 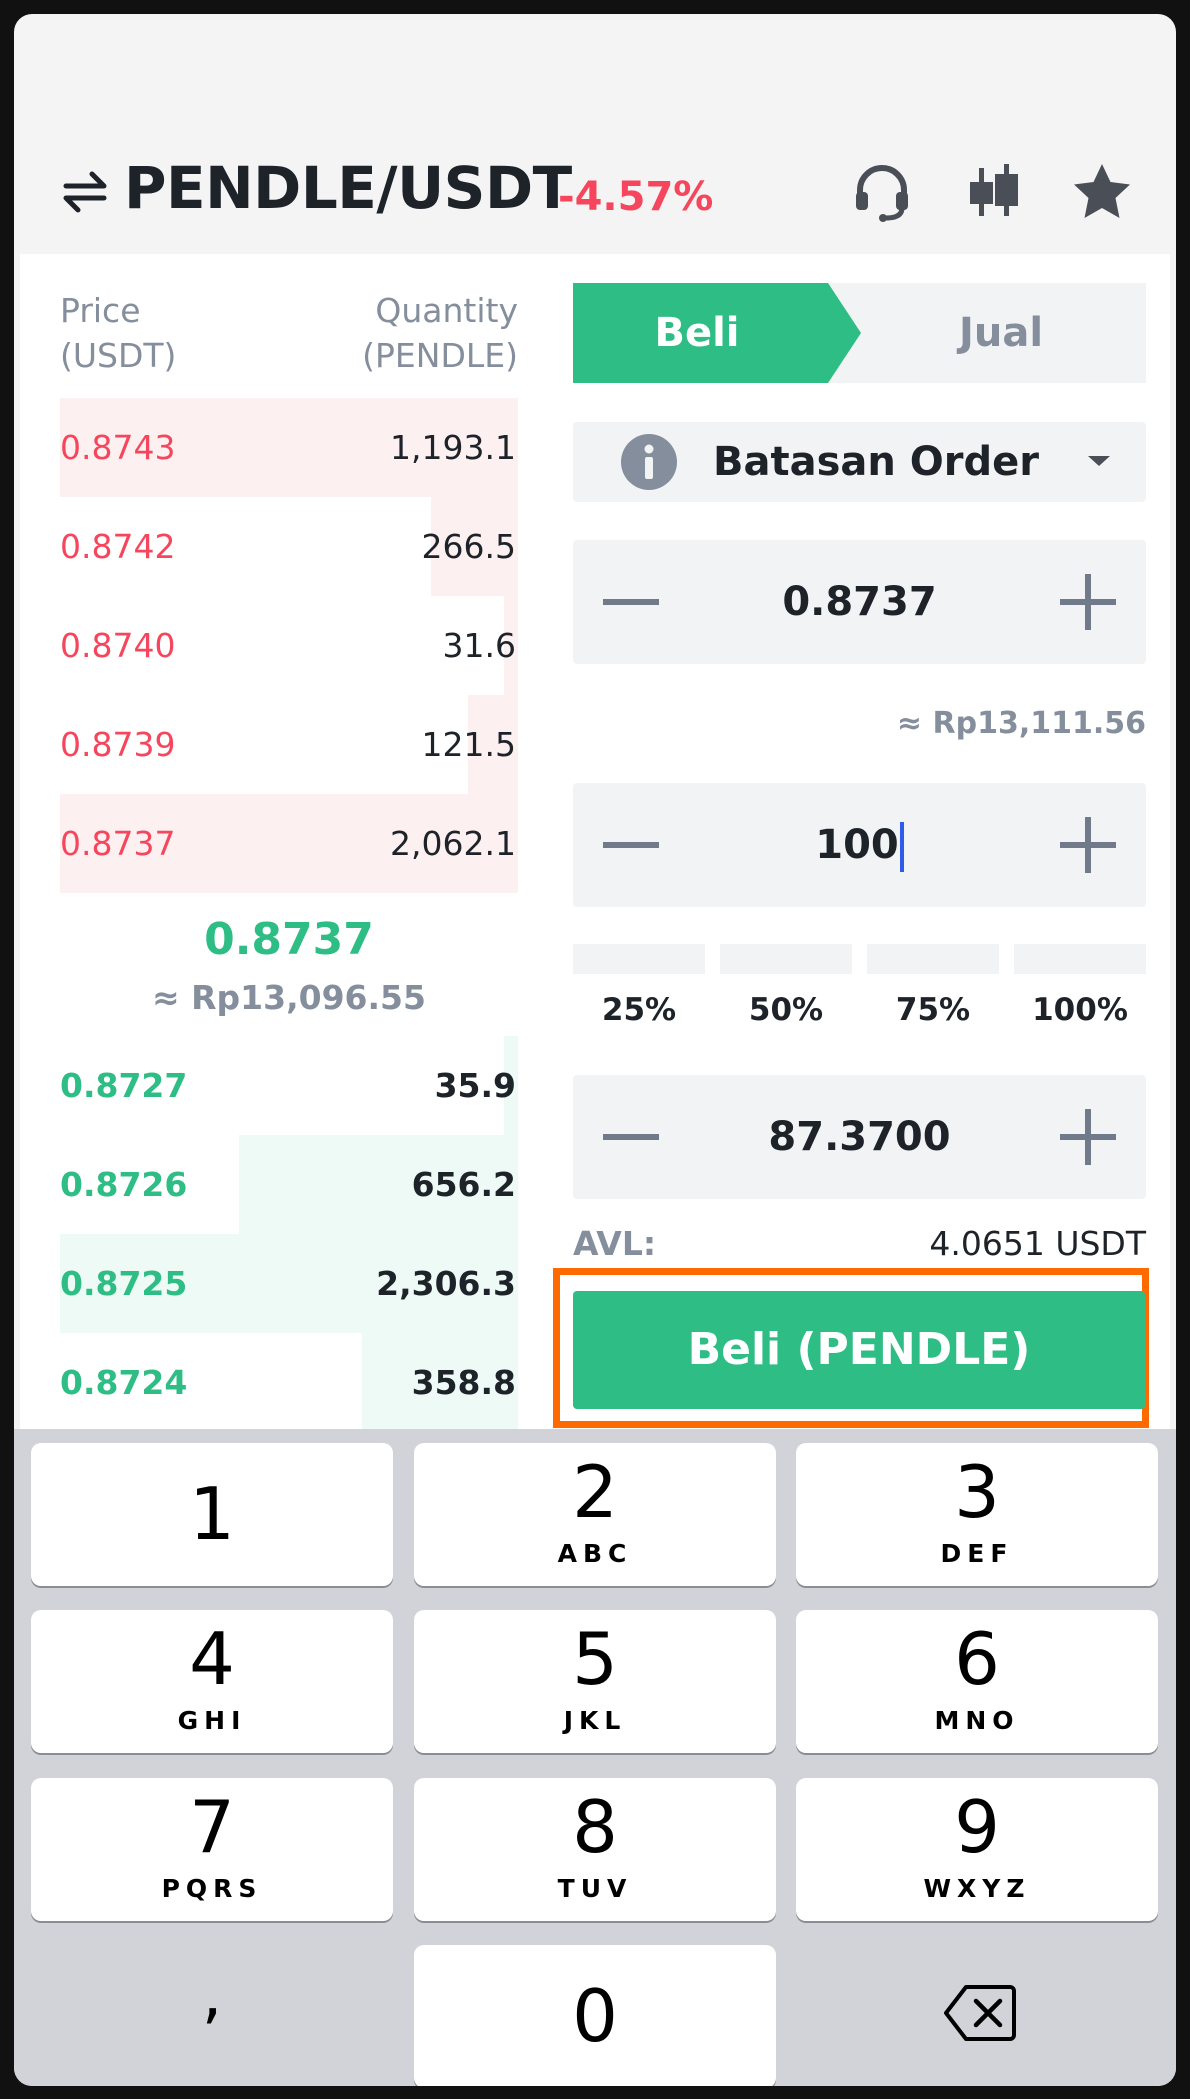 What do you see at coordinates (453, 843) in the screenshot?
I see `ask-quantity: 2,062.1` at bounding box center [453, 843].